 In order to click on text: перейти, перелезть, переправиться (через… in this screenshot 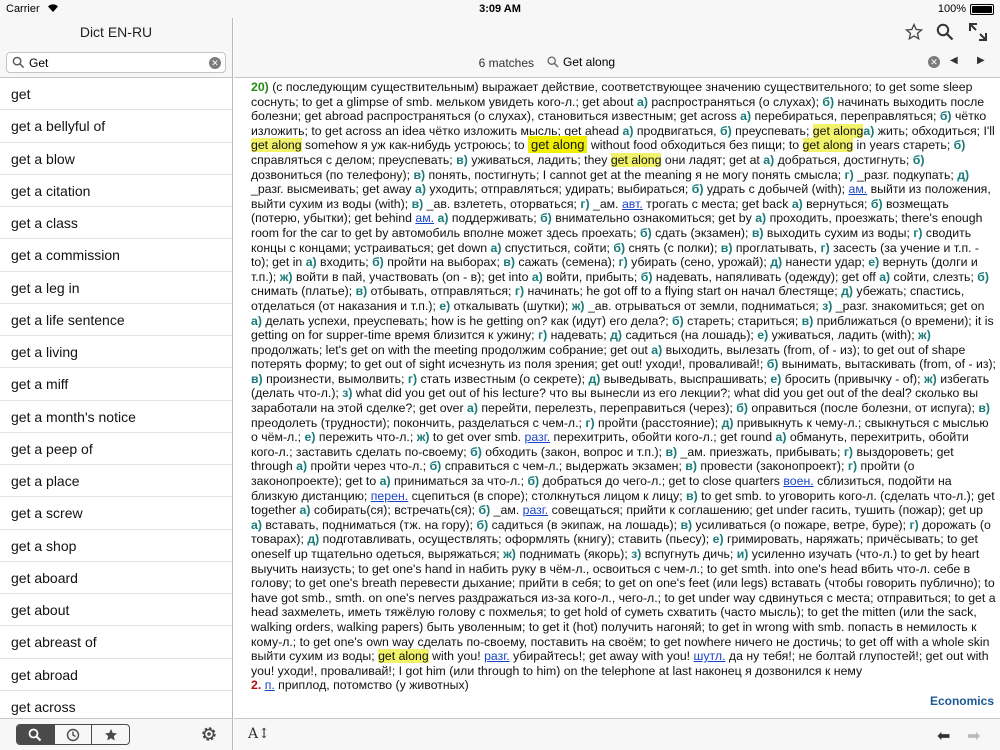, I will do `click(607, 408)`.